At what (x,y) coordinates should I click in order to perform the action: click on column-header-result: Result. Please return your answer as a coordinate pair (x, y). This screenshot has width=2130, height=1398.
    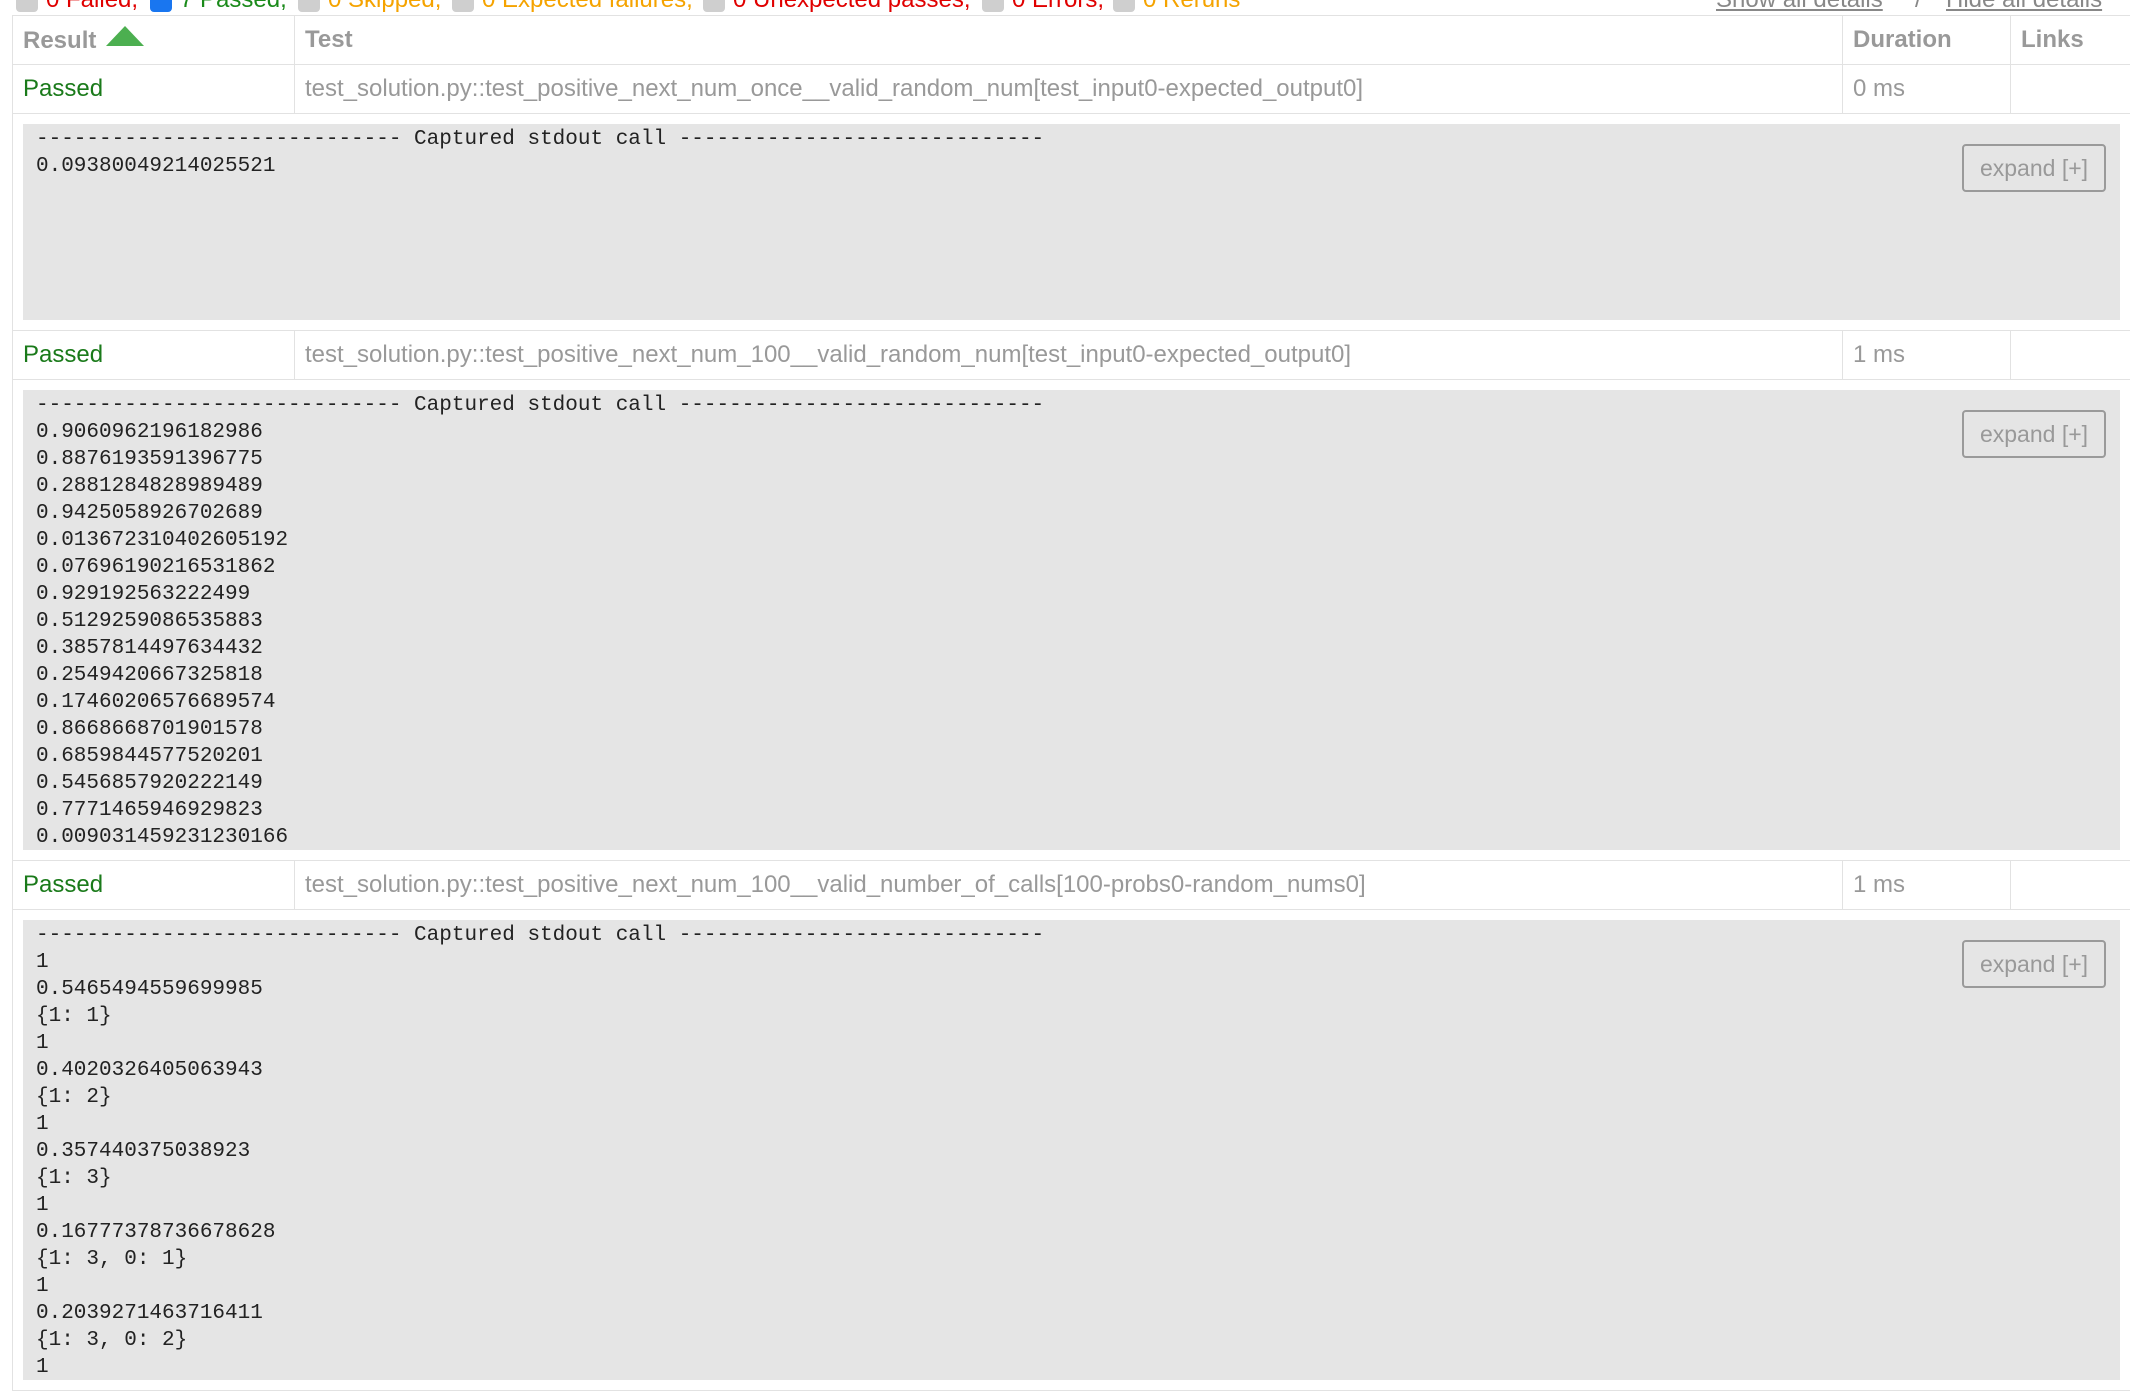
    Looking at the image, I should click on (153, 40).